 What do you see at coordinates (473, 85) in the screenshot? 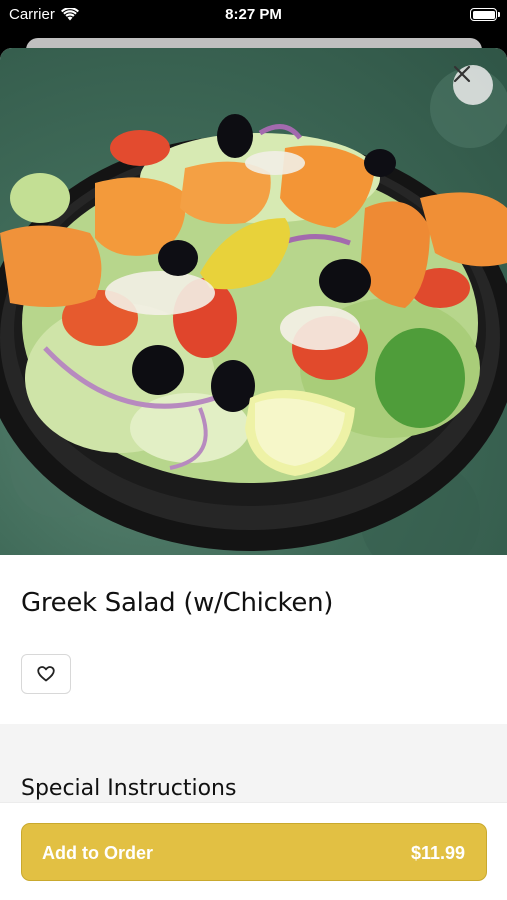
I see `close-button` at bounding box center [473, 85].